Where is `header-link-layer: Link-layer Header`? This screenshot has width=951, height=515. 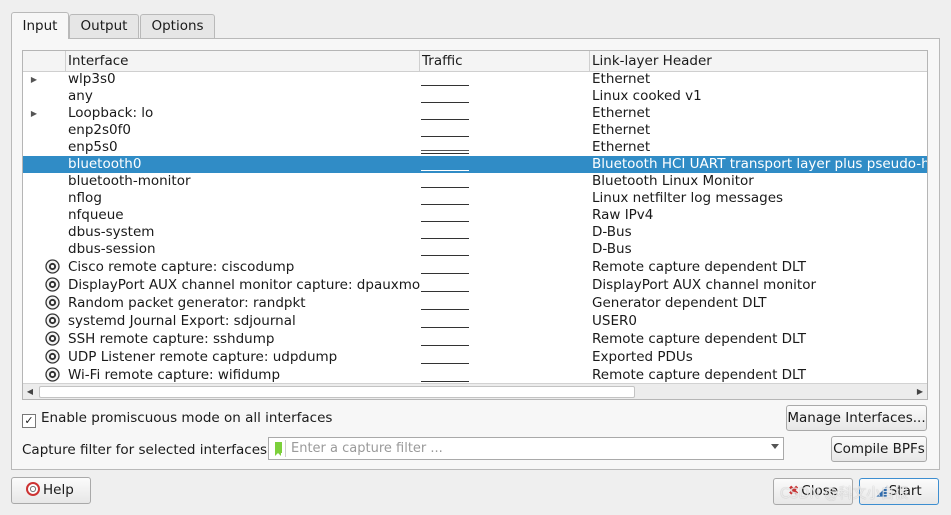
header-link-layer: Link-layer Header is located at coordinates (758, 61).